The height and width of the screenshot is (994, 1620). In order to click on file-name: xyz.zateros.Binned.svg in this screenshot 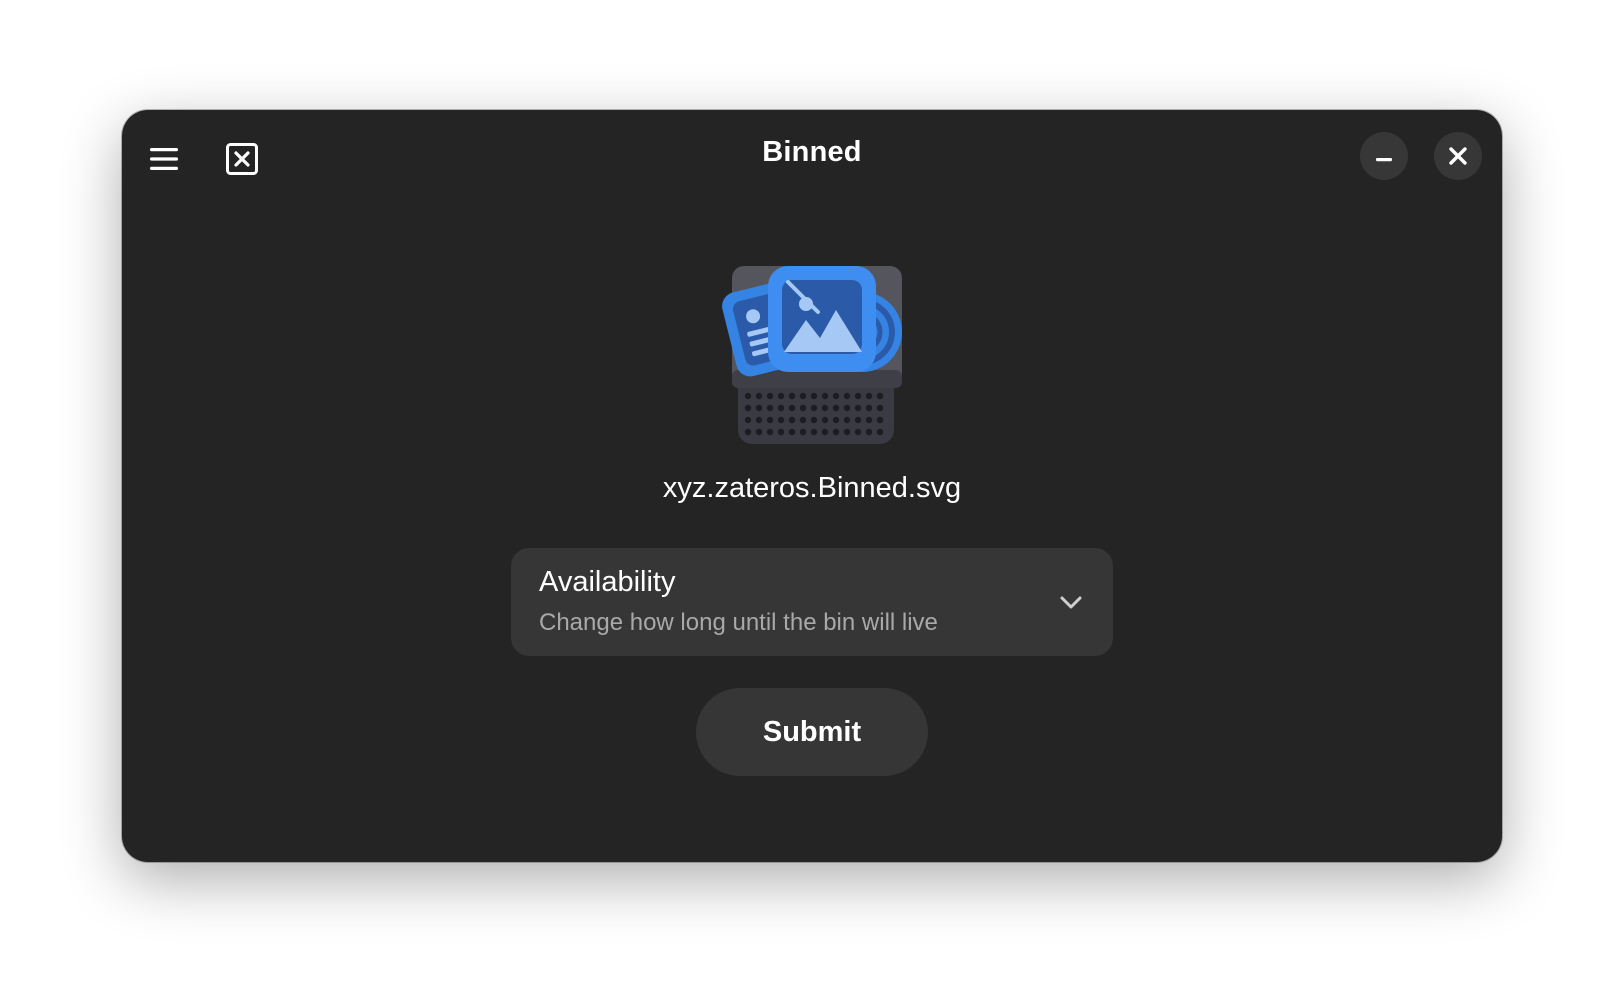, I will do `click(812, 488)`.